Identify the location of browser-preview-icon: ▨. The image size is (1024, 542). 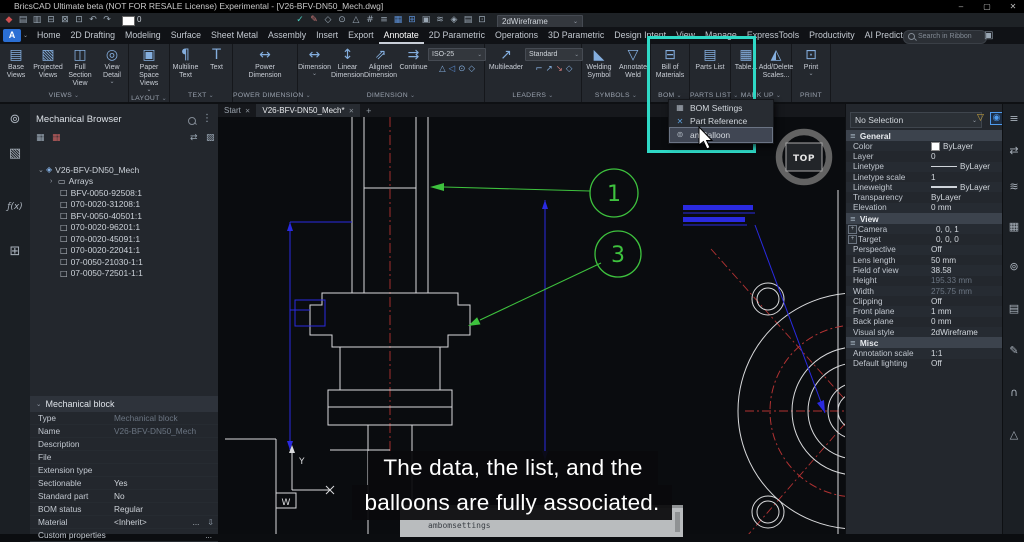
(210, 138).